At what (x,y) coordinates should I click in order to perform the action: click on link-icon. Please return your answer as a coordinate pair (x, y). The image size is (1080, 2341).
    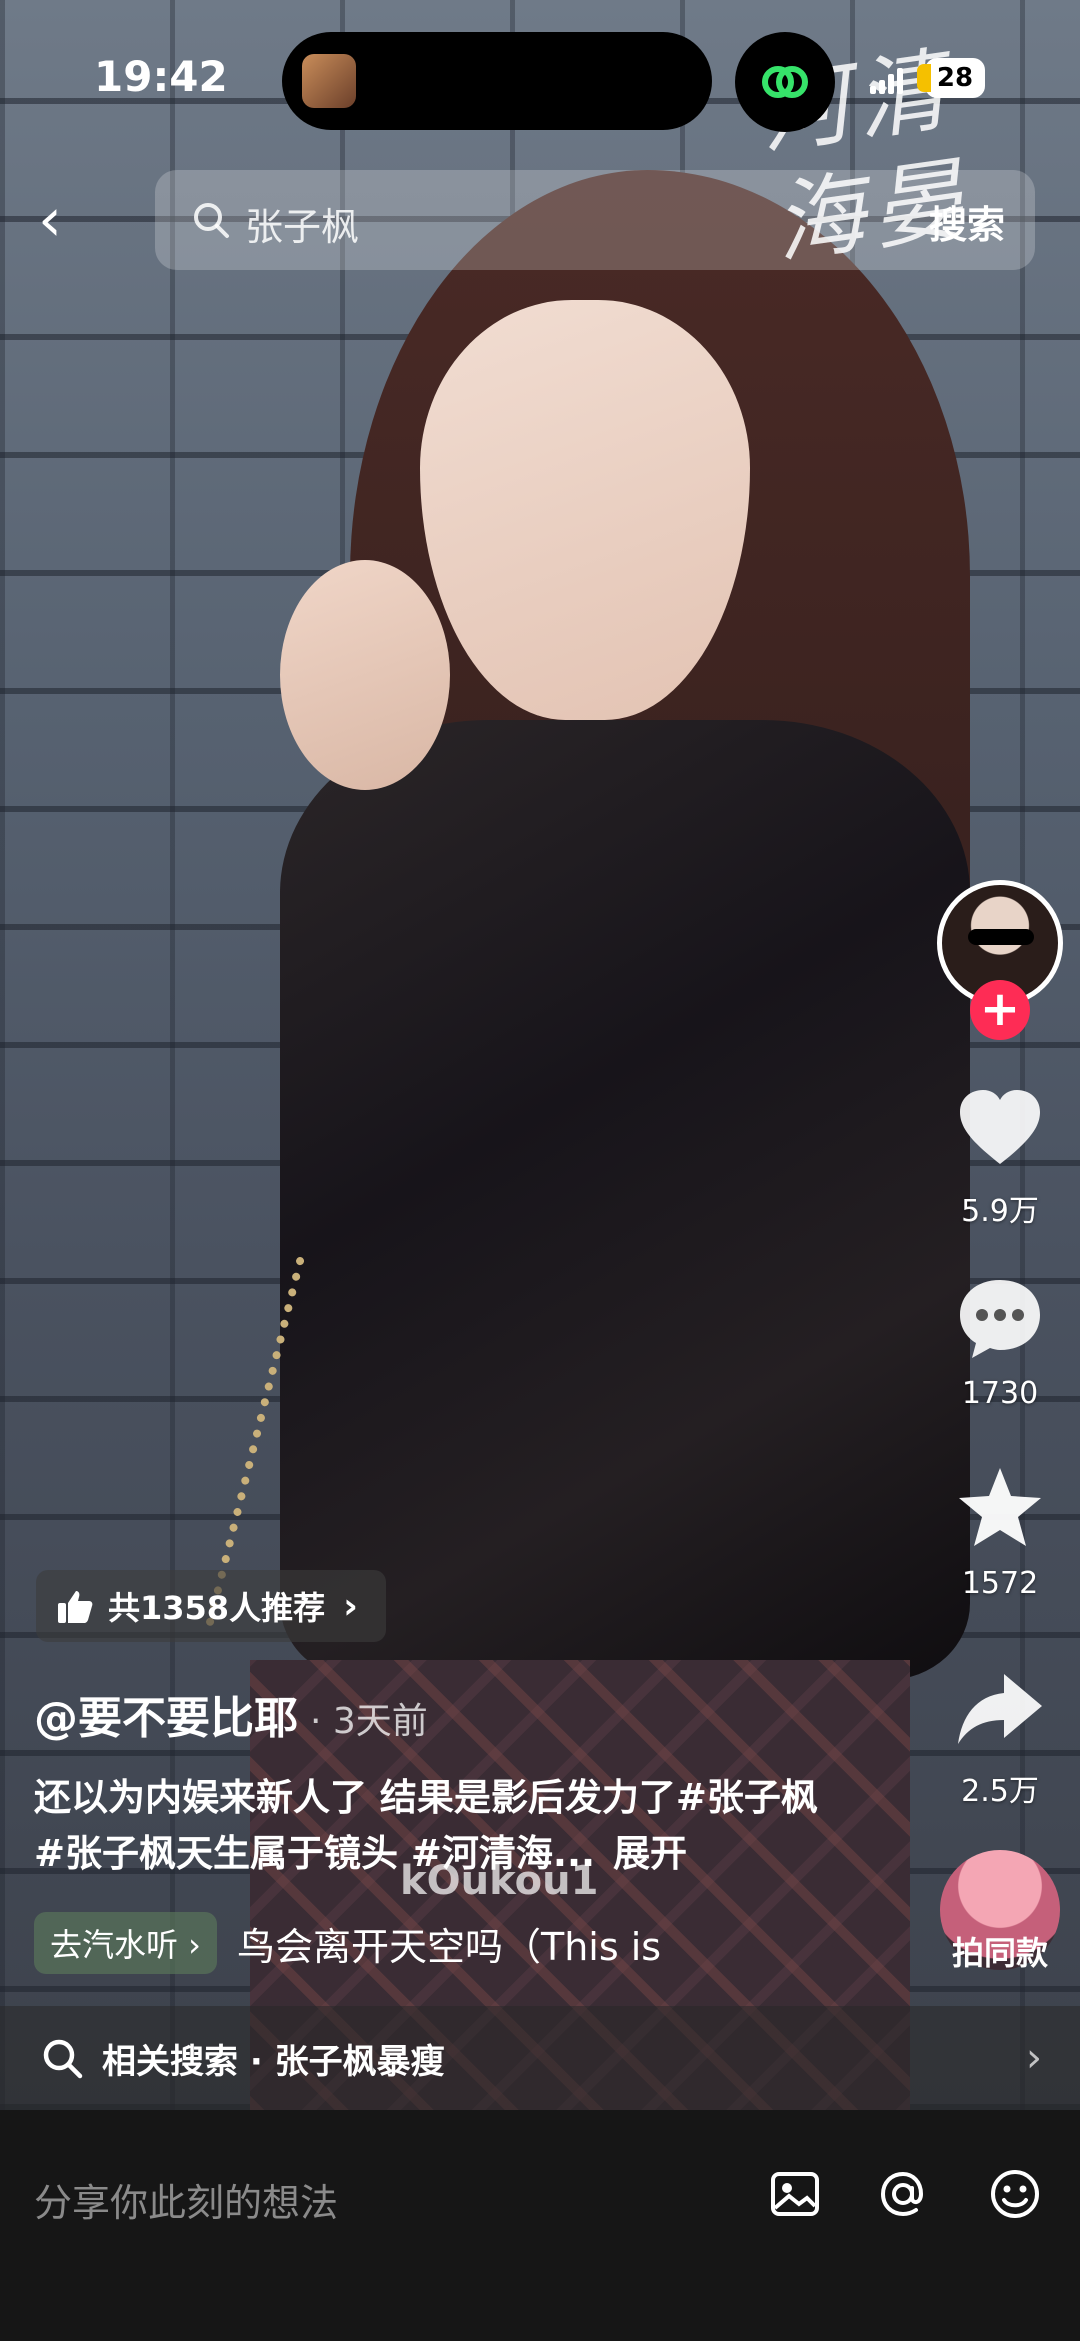
    Looking at the image, I should click on (785, 82).